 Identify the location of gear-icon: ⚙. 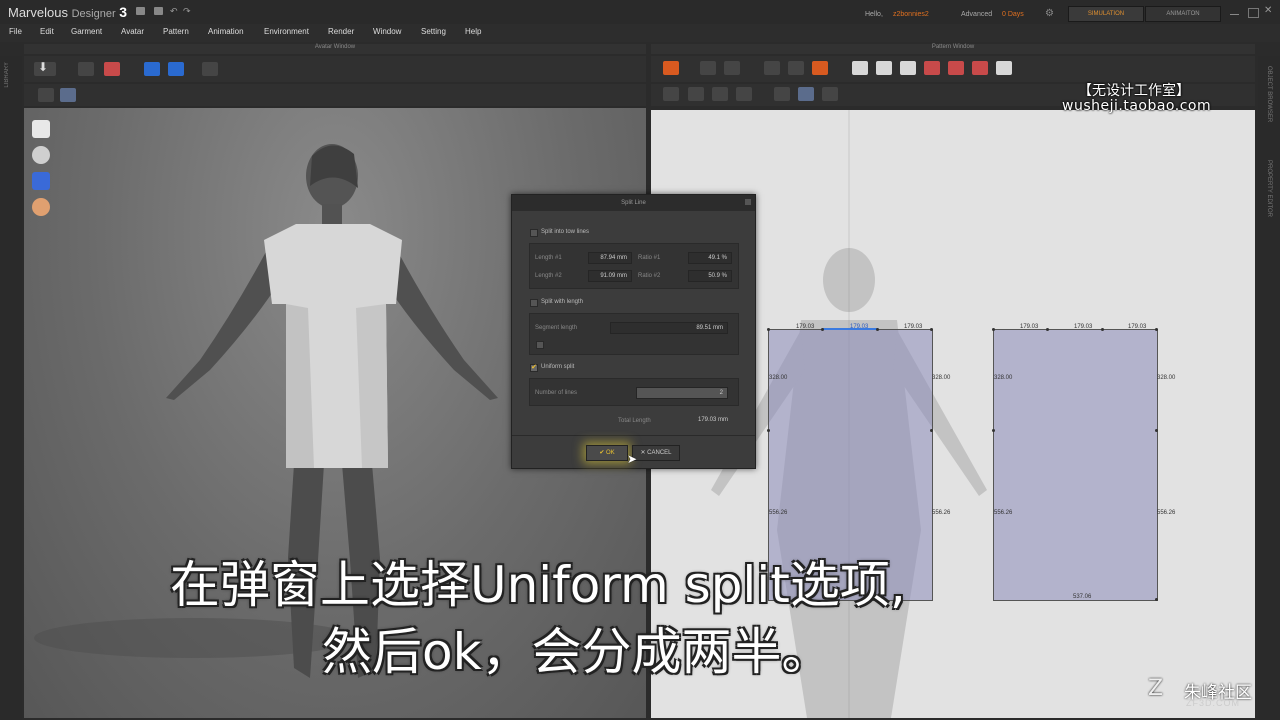
(1049, 13).